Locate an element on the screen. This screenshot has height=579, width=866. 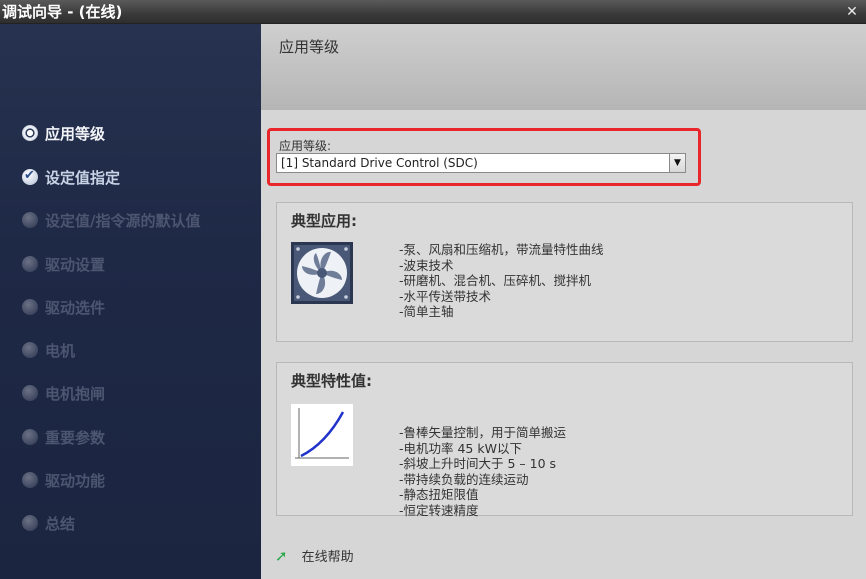
sidebar-item-drive-functions: 驱动功能 is located at coordinates (63, 480).